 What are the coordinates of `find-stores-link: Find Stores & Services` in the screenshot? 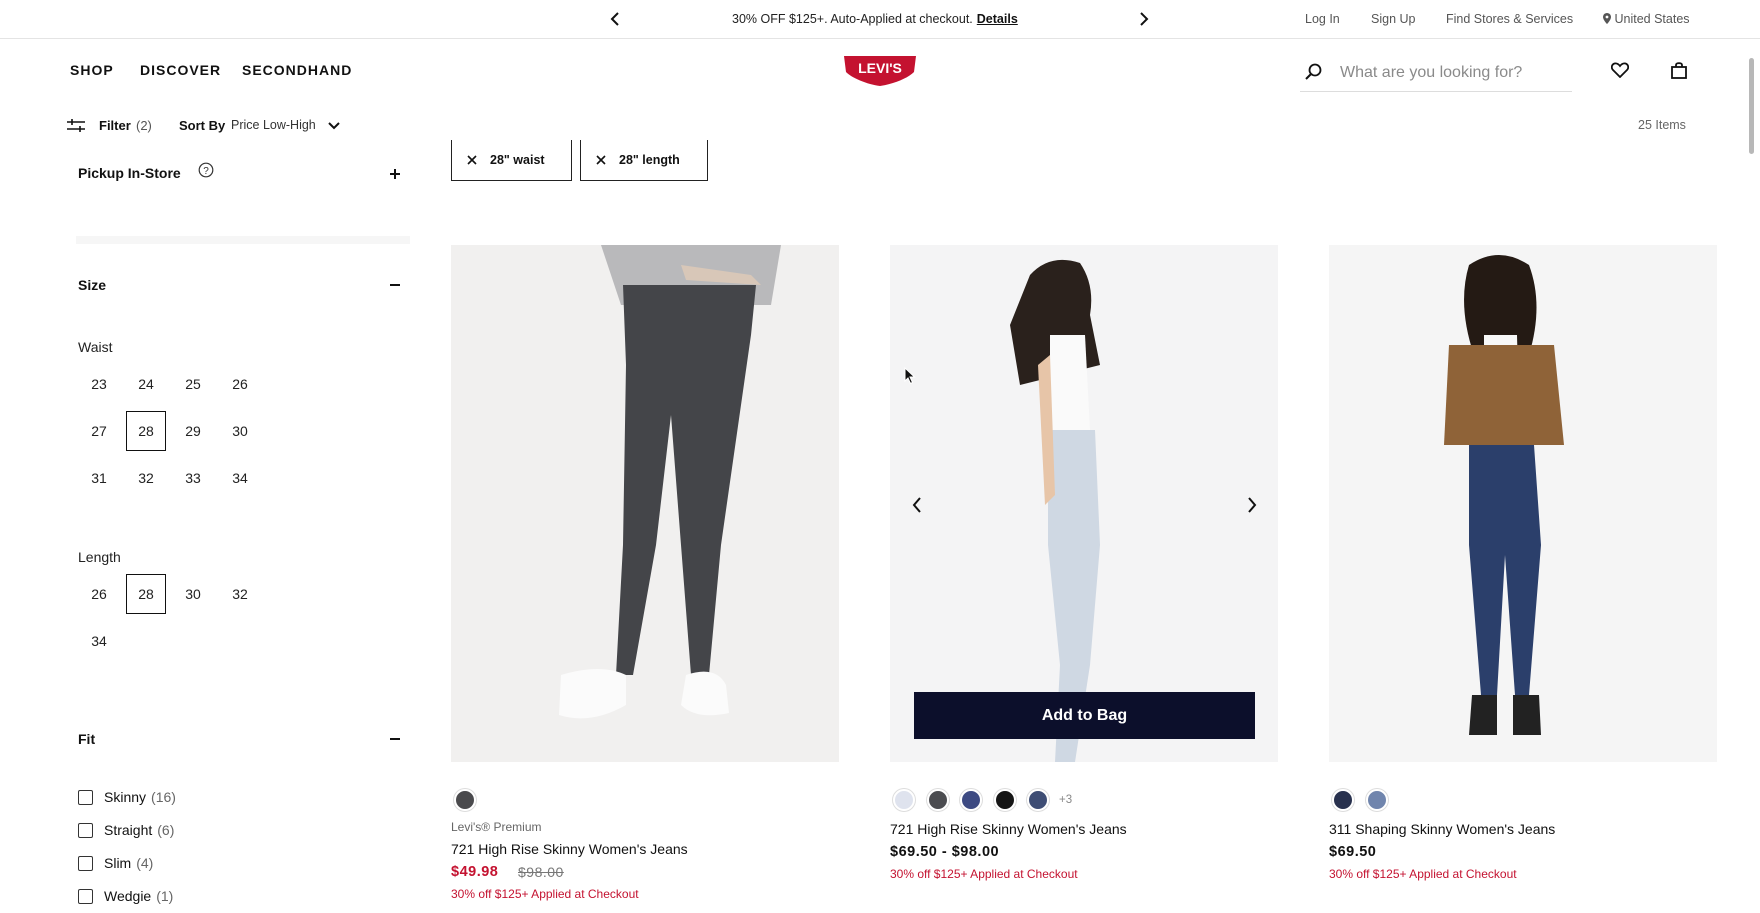 It's located at (1509, 19).